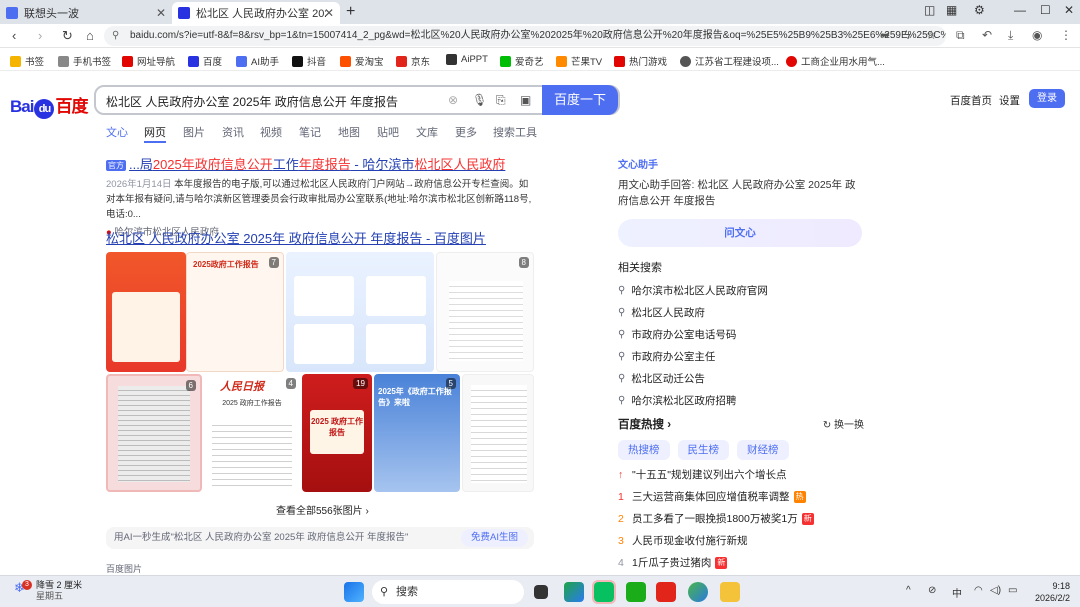 This screenshot has height=607, width=1080. Describe the element at coordinates (740, 378) in the screenshot. I see `related-item: ⚲ 松北区动迁公告` at that location.